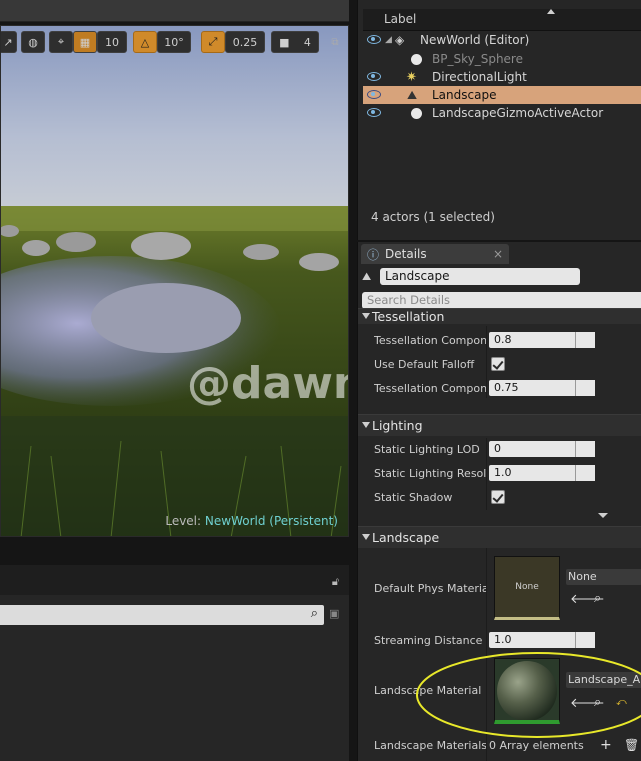 The width and height of the screenshot is (641, 761). I want to click on viewport-toolbar: ↗ ◍ ⌖ ▦ 10 △ 10° ⤢ 0.25 ■ 4 ⧉, so click(174, 42).